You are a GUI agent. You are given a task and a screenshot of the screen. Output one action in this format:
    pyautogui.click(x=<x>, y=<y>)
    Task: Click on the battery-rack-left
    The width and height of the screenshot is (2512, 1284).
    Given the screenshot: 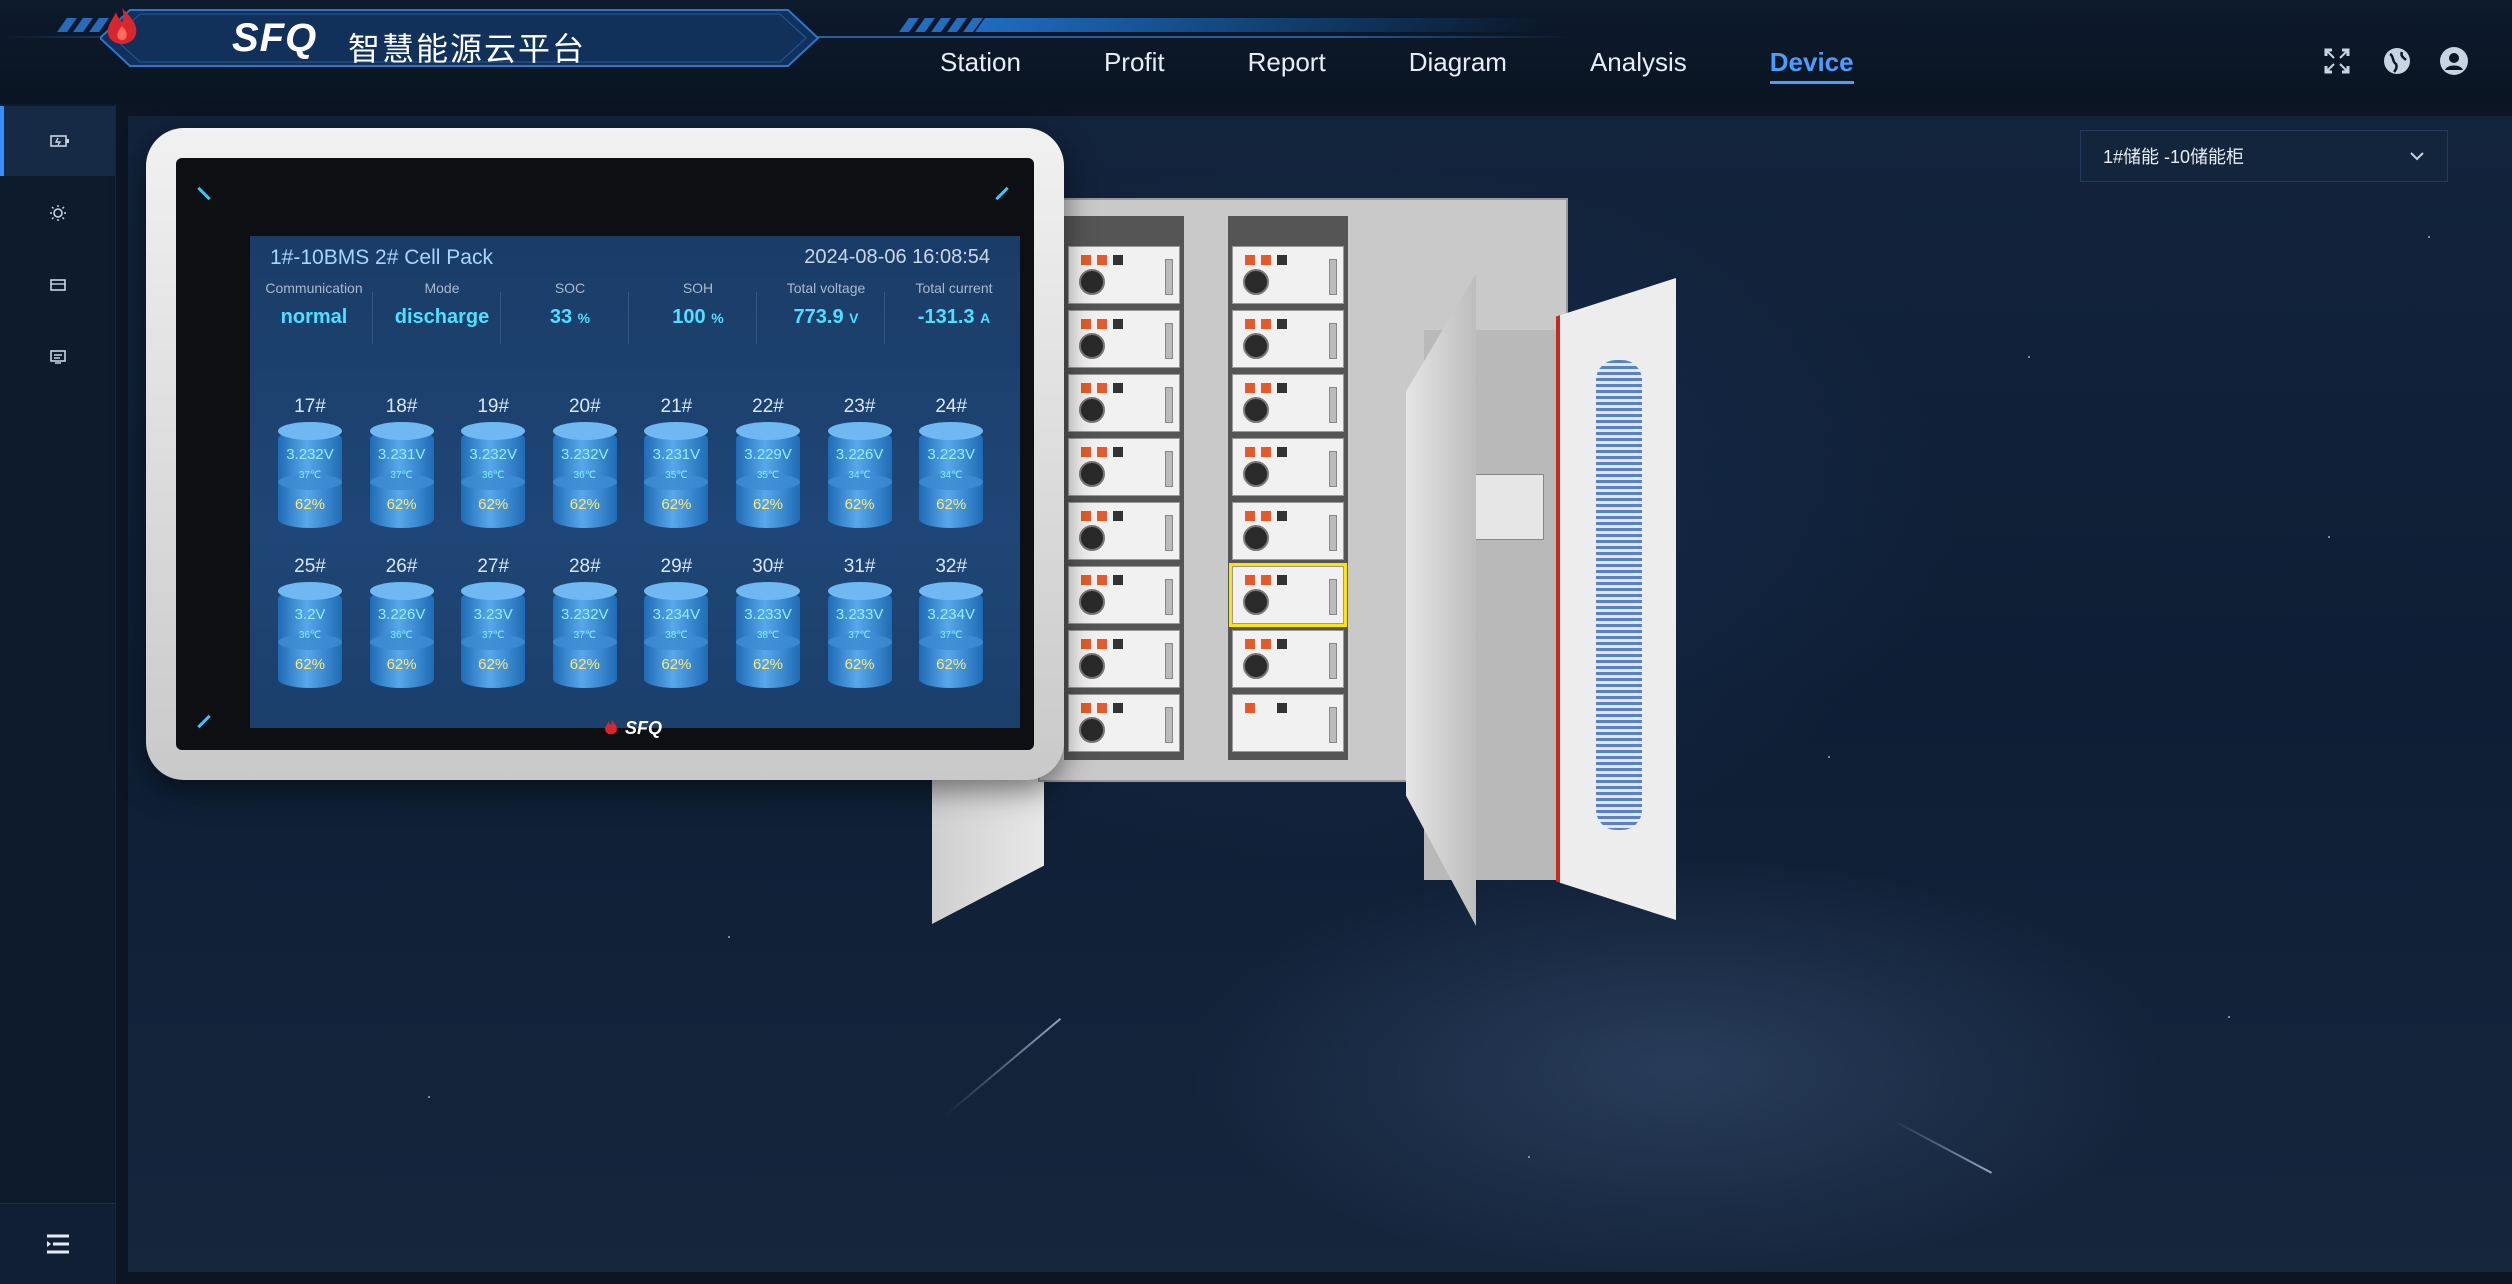 What is the action you would take?
    pyautogui.click(x=1124, y=488)
    